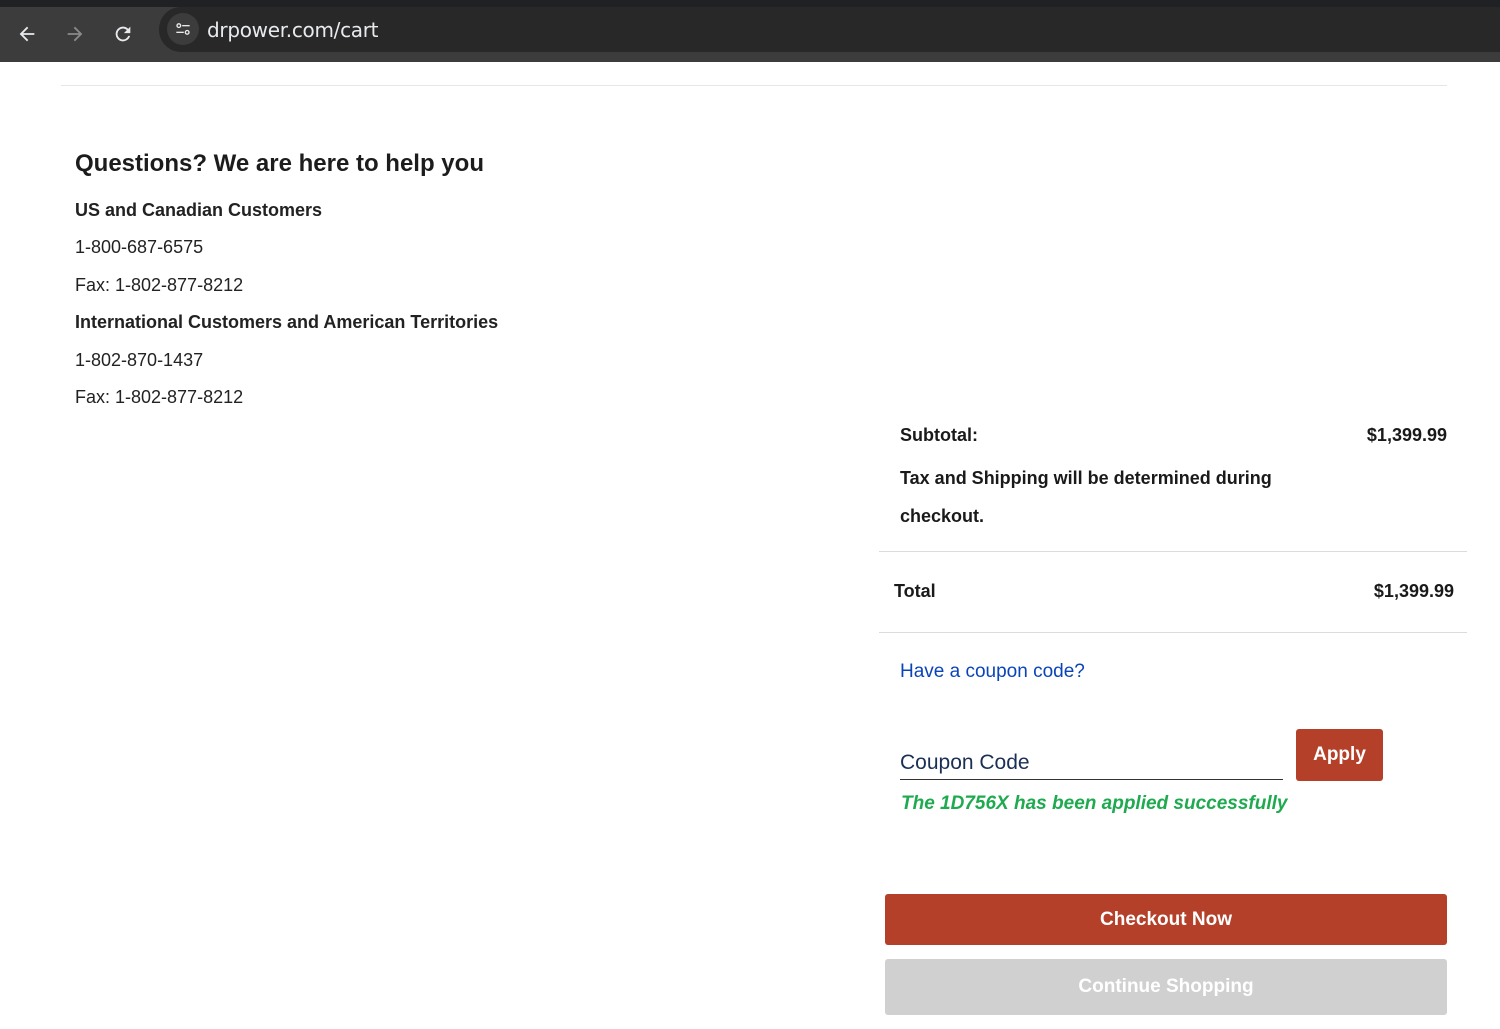  I want to click on back-arrow-icon, so click(27, 34).